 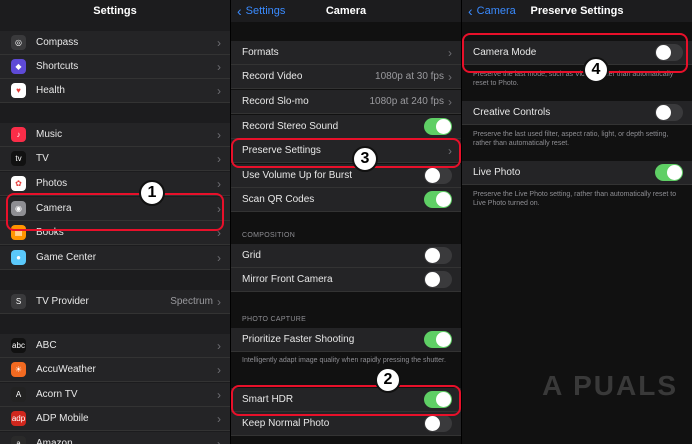 What do you see at coordinates (18, 418) in the screenshot?
I see `adp-icon: adp` at bounding box center [18, 418].